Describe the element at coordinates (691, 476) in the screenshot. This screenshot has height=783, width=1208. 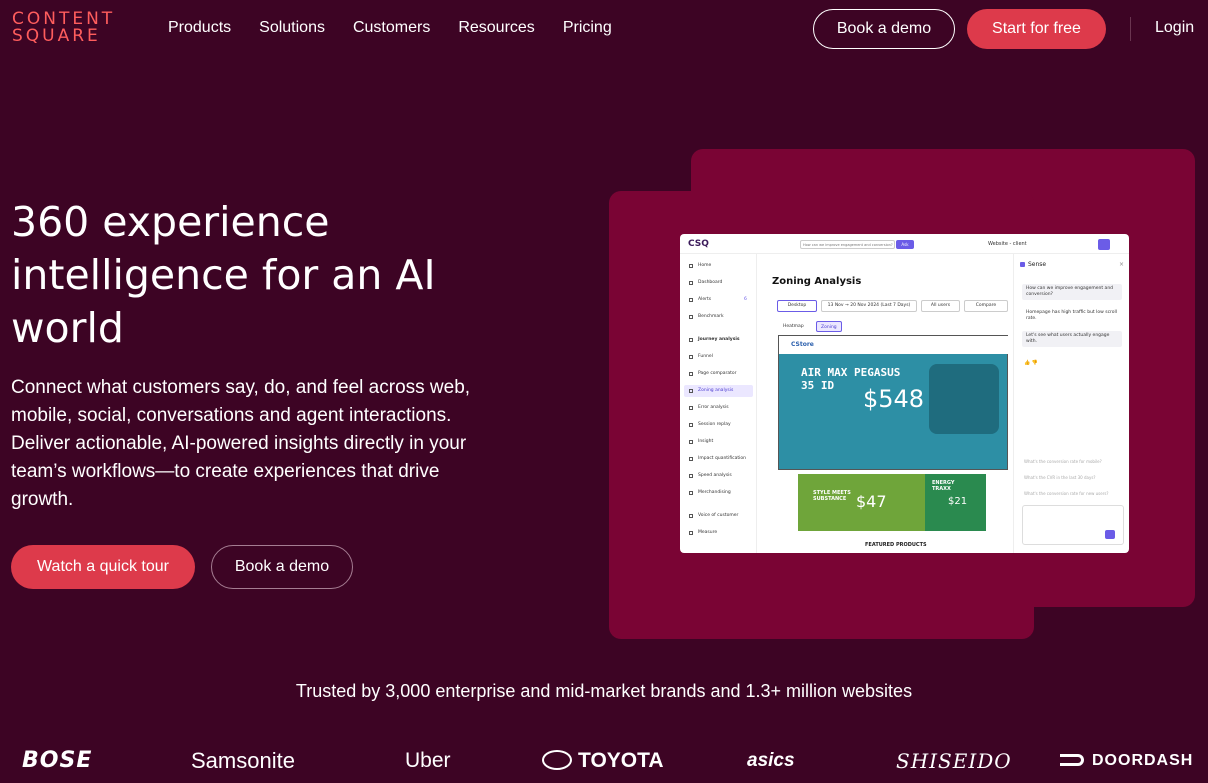
I see `speed-icon` at that location.